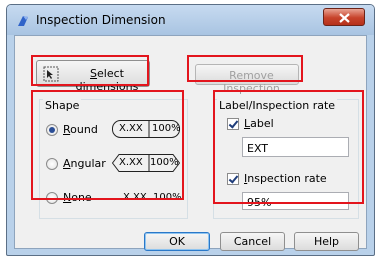  Describe the element at coordinates (190, 20) in the screenshot. I see `title-bar: Inspection Dimension` at that location.